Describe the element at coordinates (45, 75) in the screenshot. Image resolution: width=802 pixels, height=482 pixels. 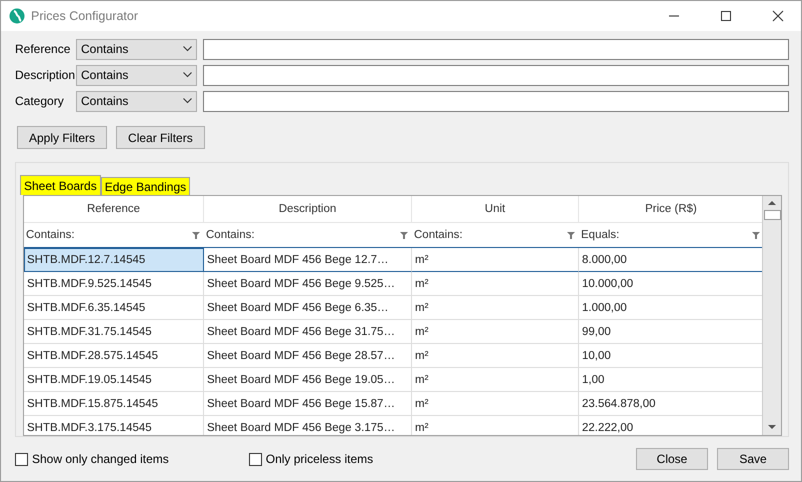
I see `filter-label: Description` at that location.